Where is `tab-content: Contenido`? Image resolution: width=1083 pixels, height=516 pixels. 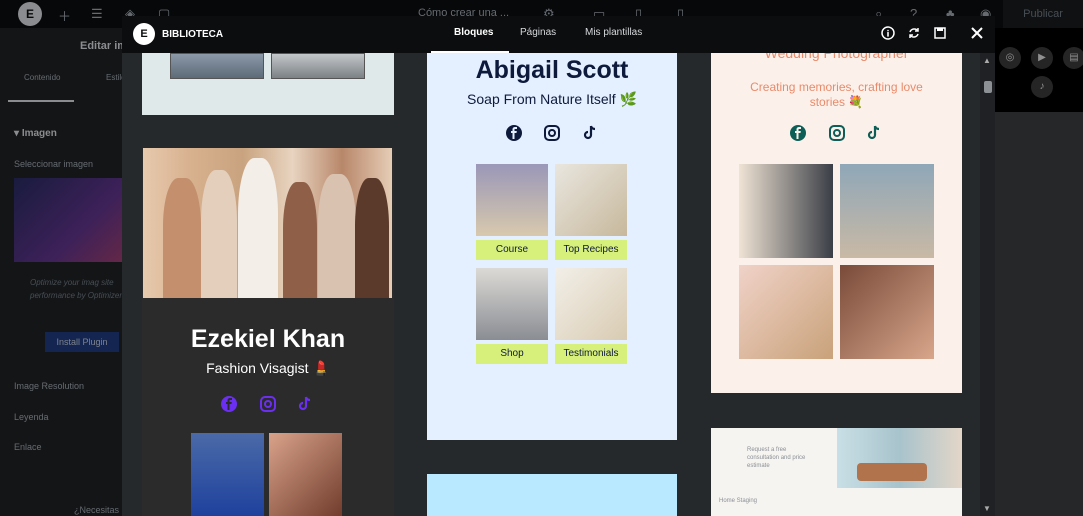 tab-content: Contenido is located at coordinates (42, 77).